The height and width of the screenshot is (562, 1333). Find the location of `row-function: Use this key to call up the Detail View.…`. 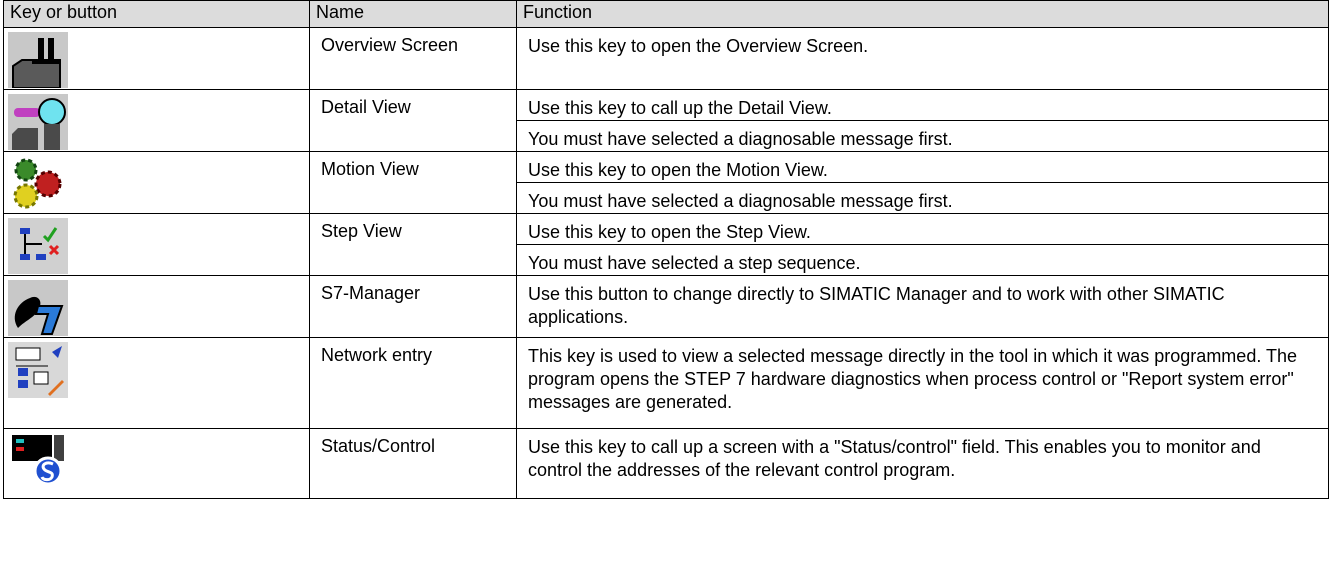

row-function: Use this key to call up the Detail View.… is located at coordinates (922, 120).